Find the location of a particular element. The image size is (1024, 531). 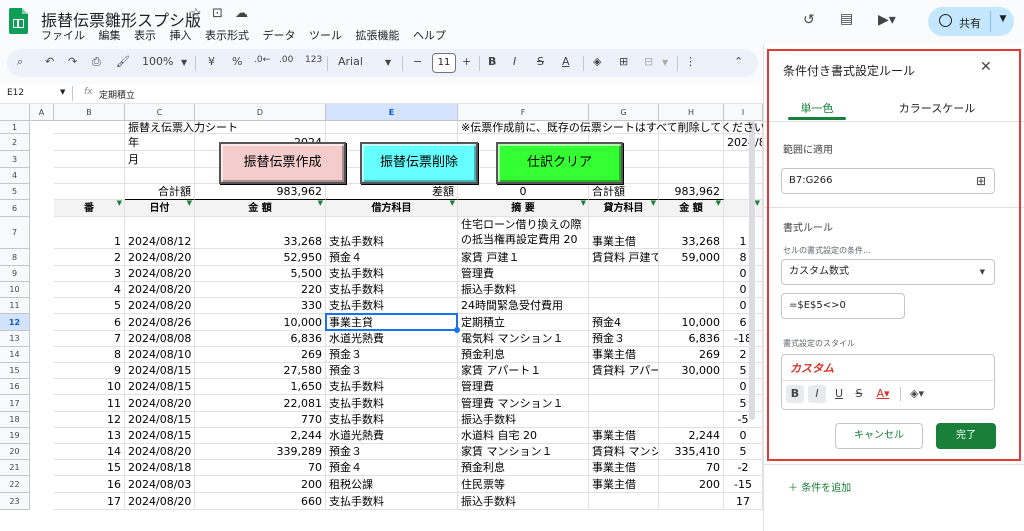

table-cell: 330 is located at coordinates (260, 306).